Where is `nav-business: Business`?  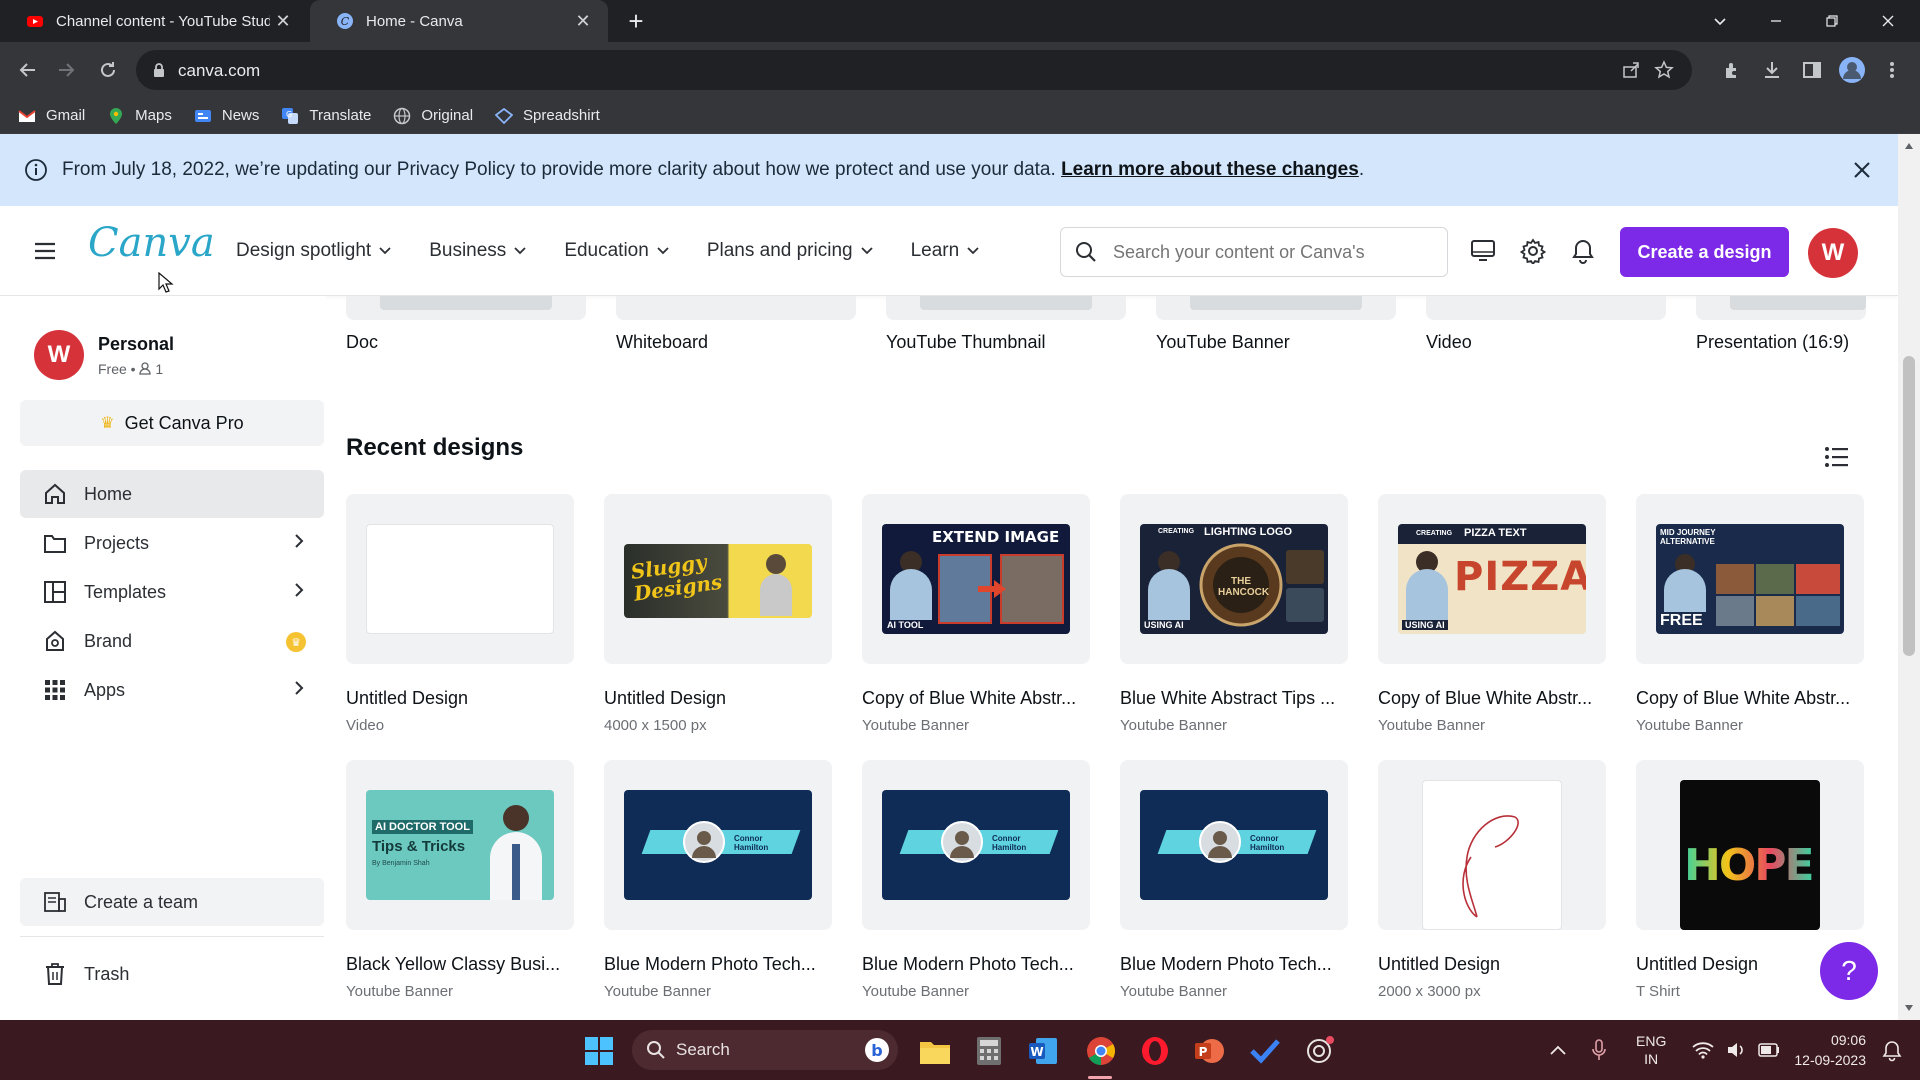
nav-business: Business is located at coordinates (477, 251).